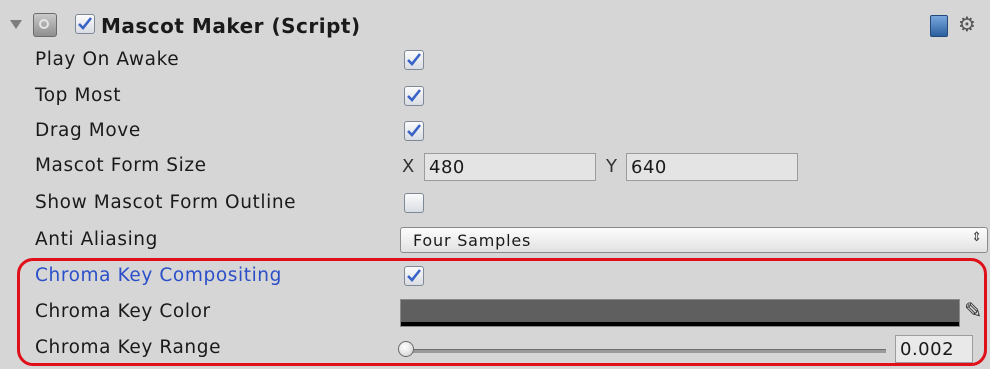 This screenshot has width=990, height=369. Describe the element at coordinates (414, 96) in the screenshot. I see `top-most-checkbox` at that location.